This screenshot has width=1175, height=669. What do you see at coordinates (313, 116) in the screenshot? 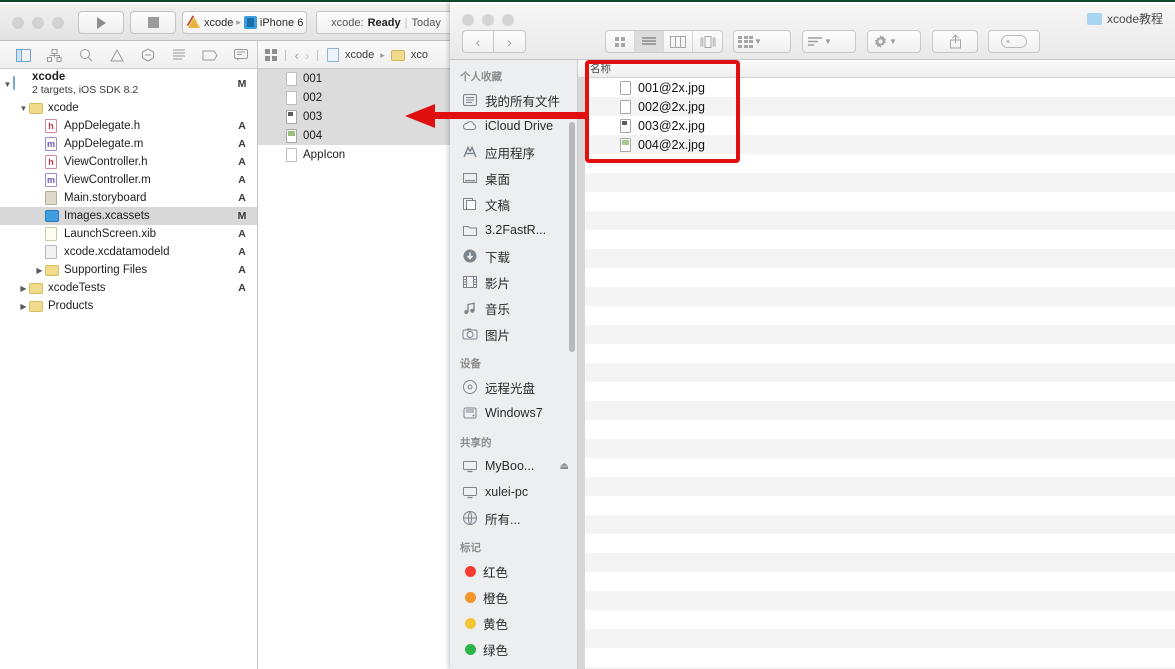
I see `asset-catalog-label: 003` at bounding box center [313, 116].